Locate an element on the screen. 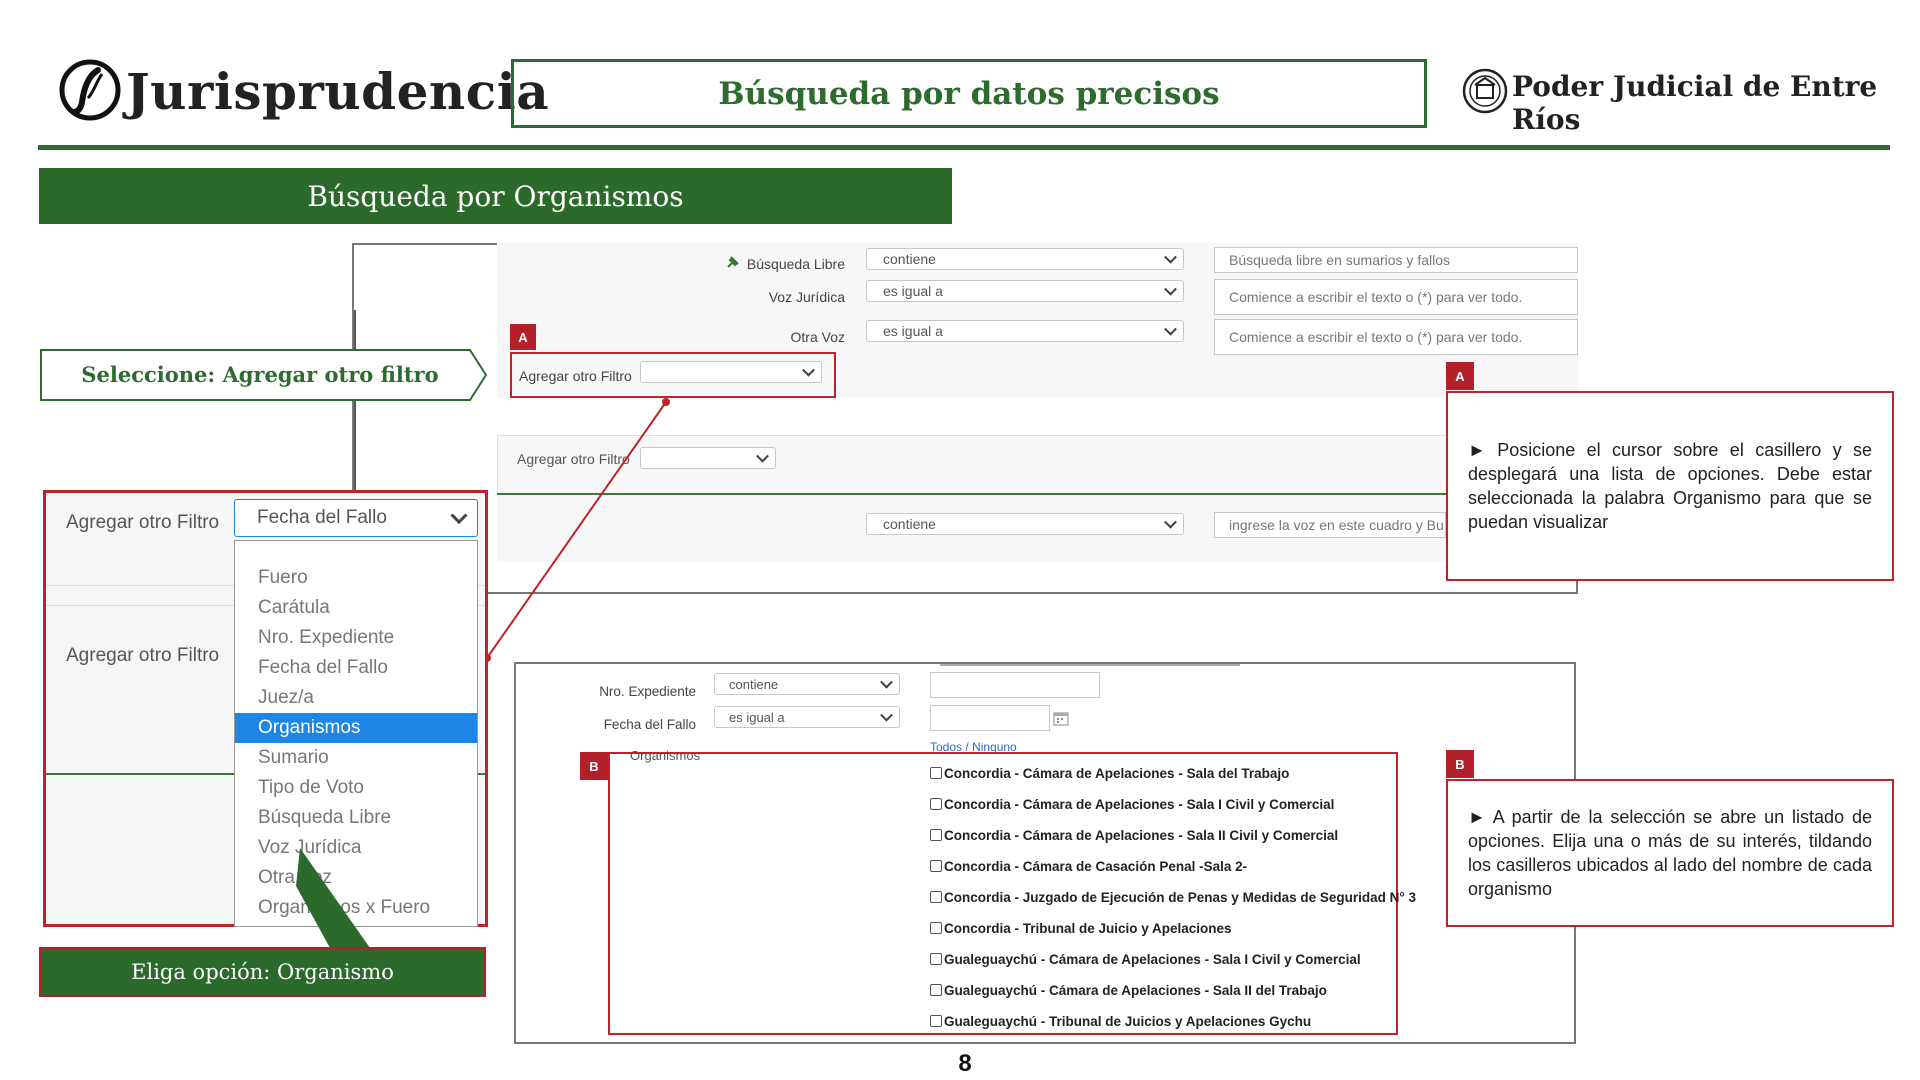 The width and height of the screenshot is (1920, 1080). nro-expediente-label: Nro. Expediente is located at coordinates (647, 691).